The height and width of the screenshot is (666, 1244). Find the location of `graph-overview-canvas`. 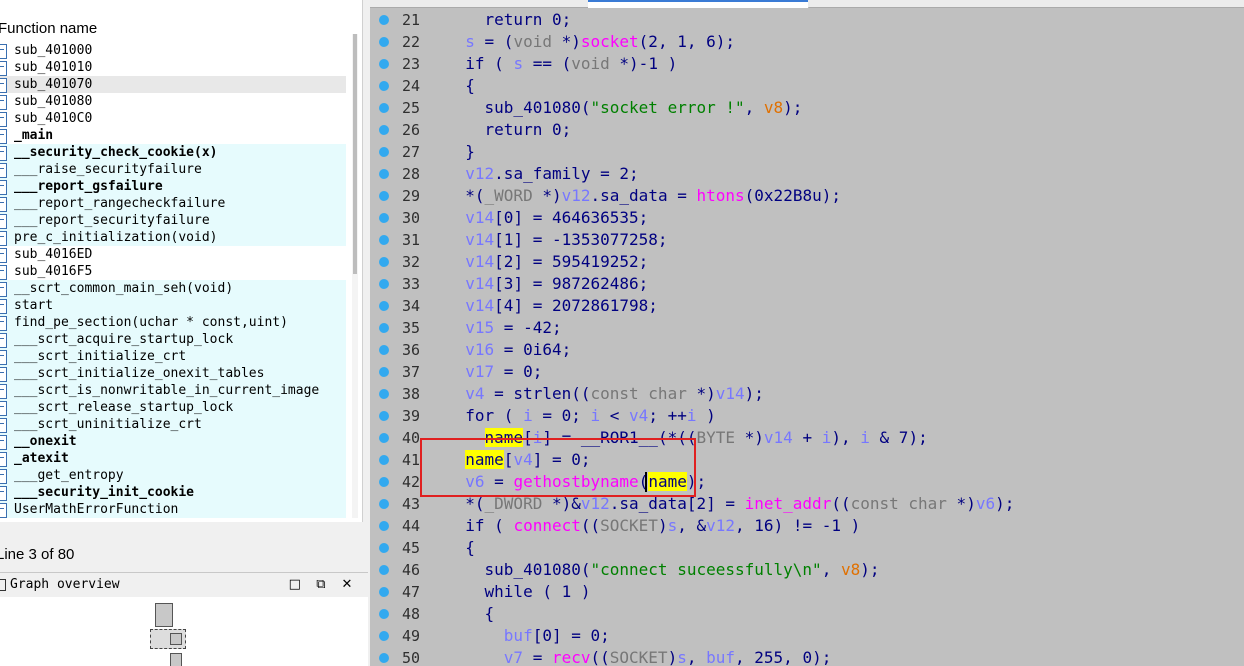

graph-overview-canvas is located at coordinates (184, 631).